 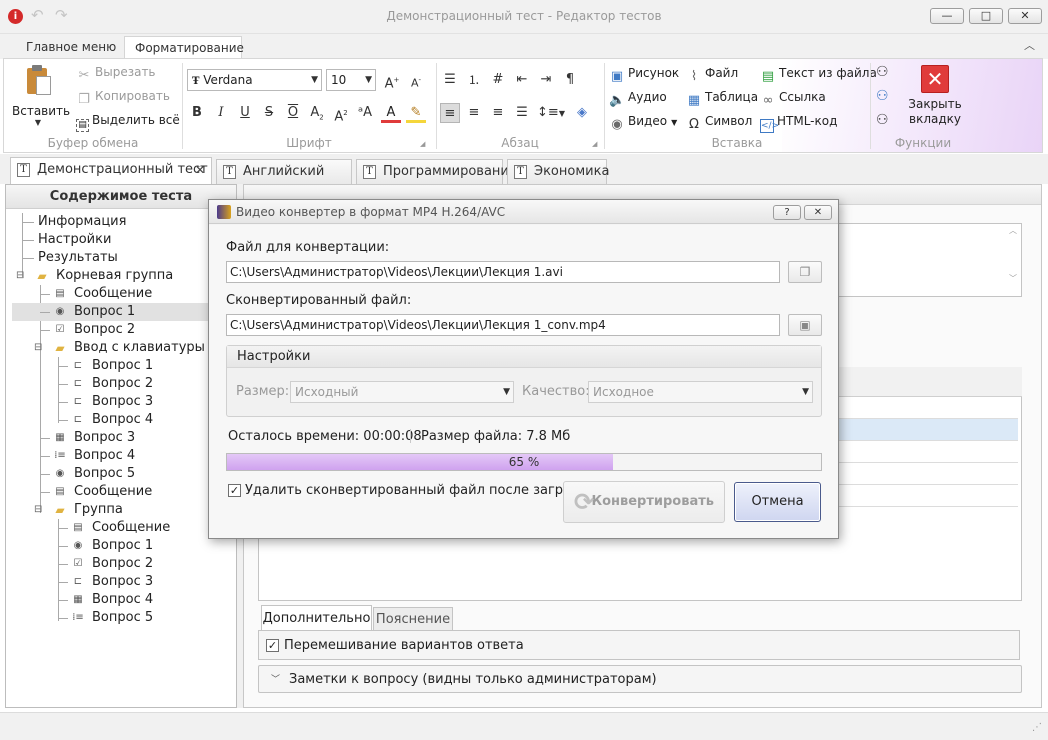 What do you see at coordinates (234, 490) in the screenshot?
I see `delete-converted-checkbox: ✓` at bounding box center [234, 490].